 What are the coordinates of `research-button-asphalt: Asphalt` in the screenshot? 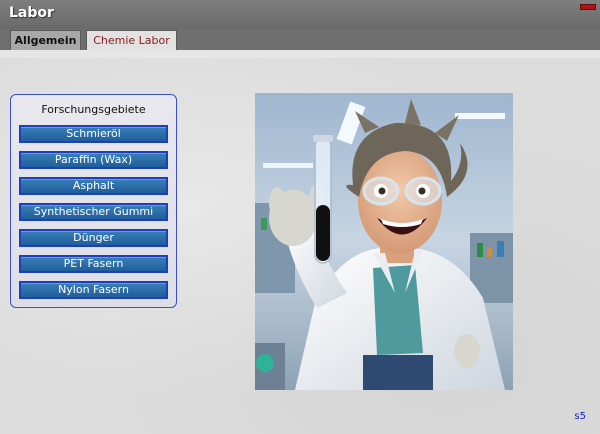 It's located at (93, 186).